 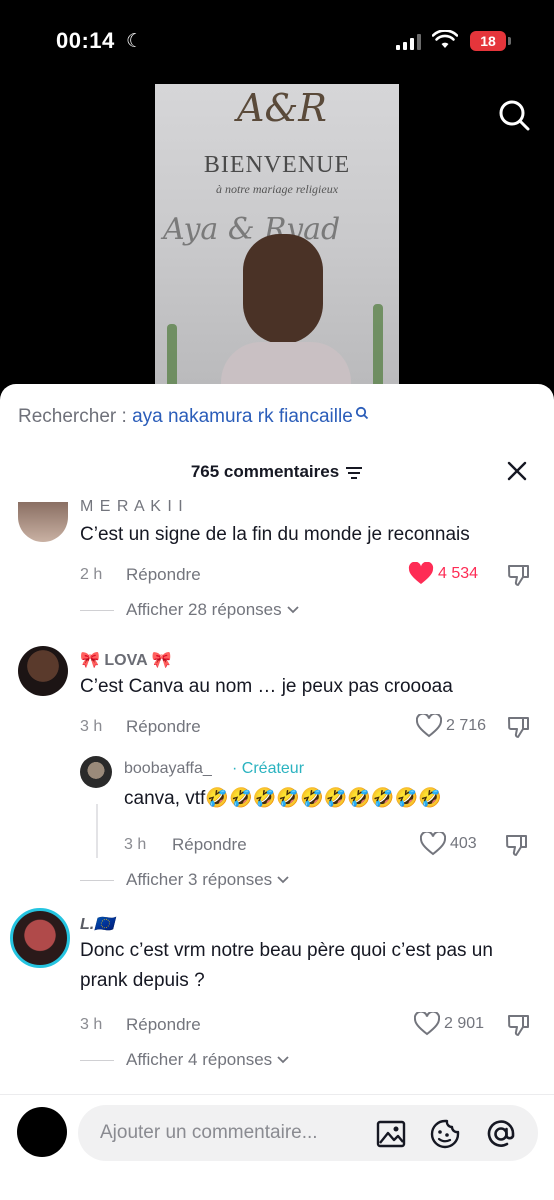 I want to click on comment-text: C’est Canva au nom … je peux pas croooaa, so click(x=266, y=686).